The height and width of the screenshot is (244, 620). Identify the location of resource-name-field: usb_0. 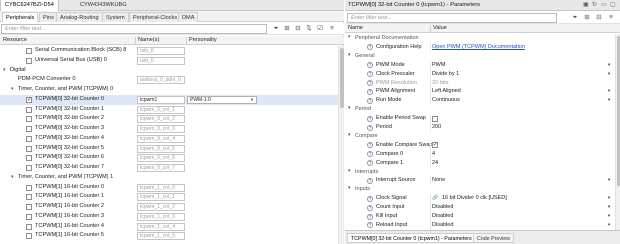
(161, 60).